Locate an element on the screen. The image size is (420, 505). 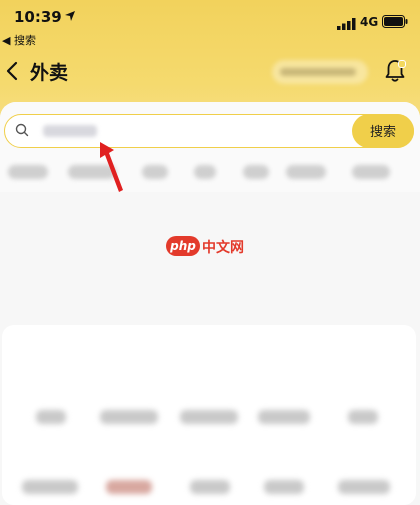
search-input is located at coordinates (189, 132).